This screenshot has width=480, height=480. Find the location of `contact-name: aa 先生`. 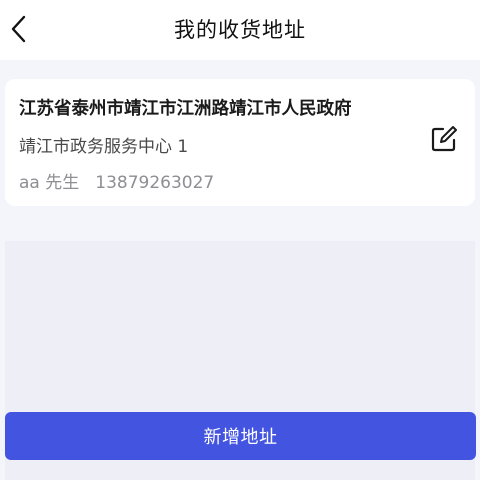

contact-name: aa 先生 is located at coordinates (49, 183).